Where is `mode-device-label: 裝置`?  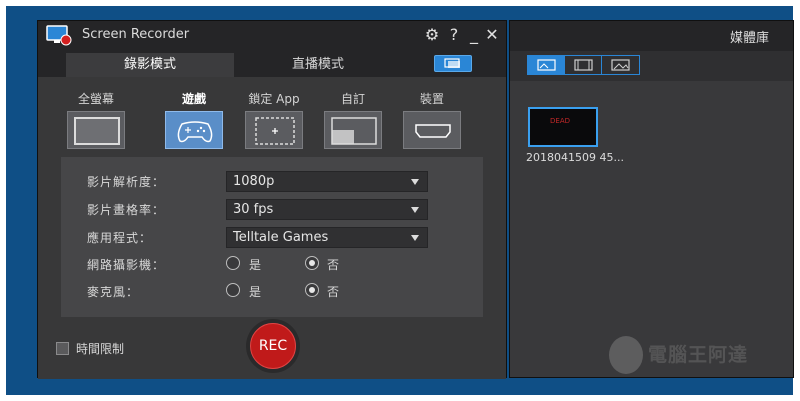 mode-device-label: 裝置 is located at coordinates (431, 99).